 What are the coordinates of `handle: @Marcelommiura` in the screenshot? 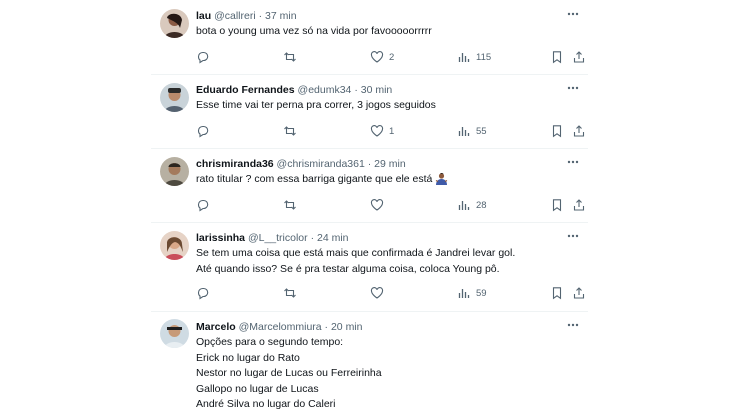 It's located at (280, 327).